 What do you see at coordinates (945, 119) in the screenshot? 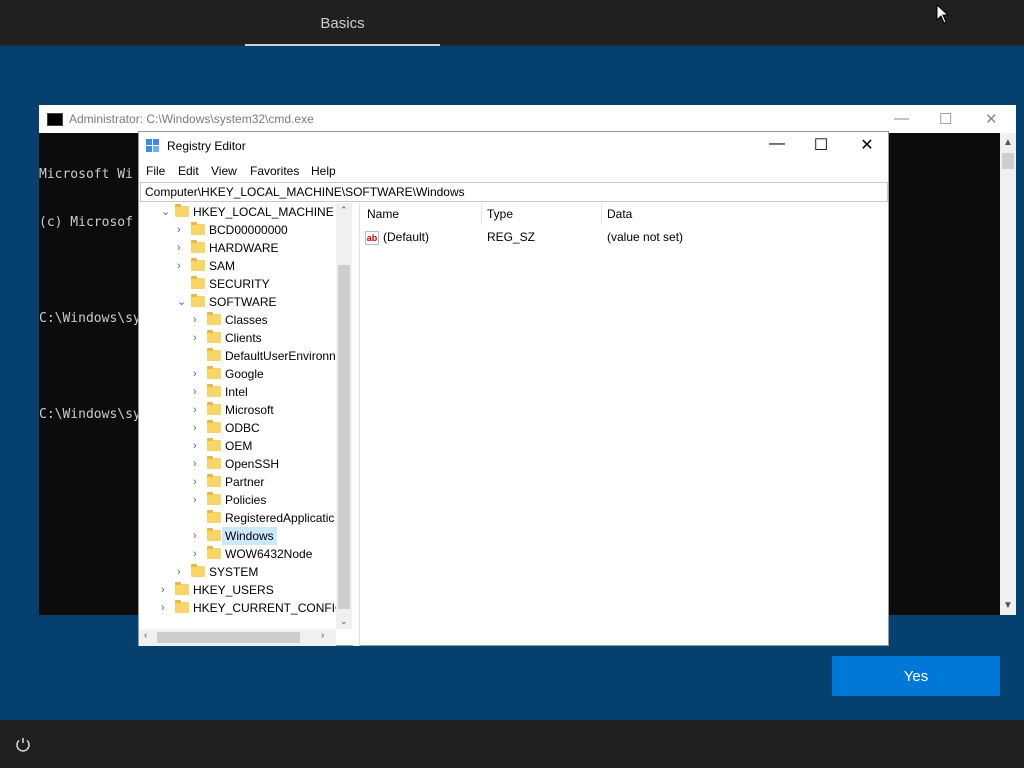
I see `cmd-maximize-button: ☐` at bounding box center [945, 119].